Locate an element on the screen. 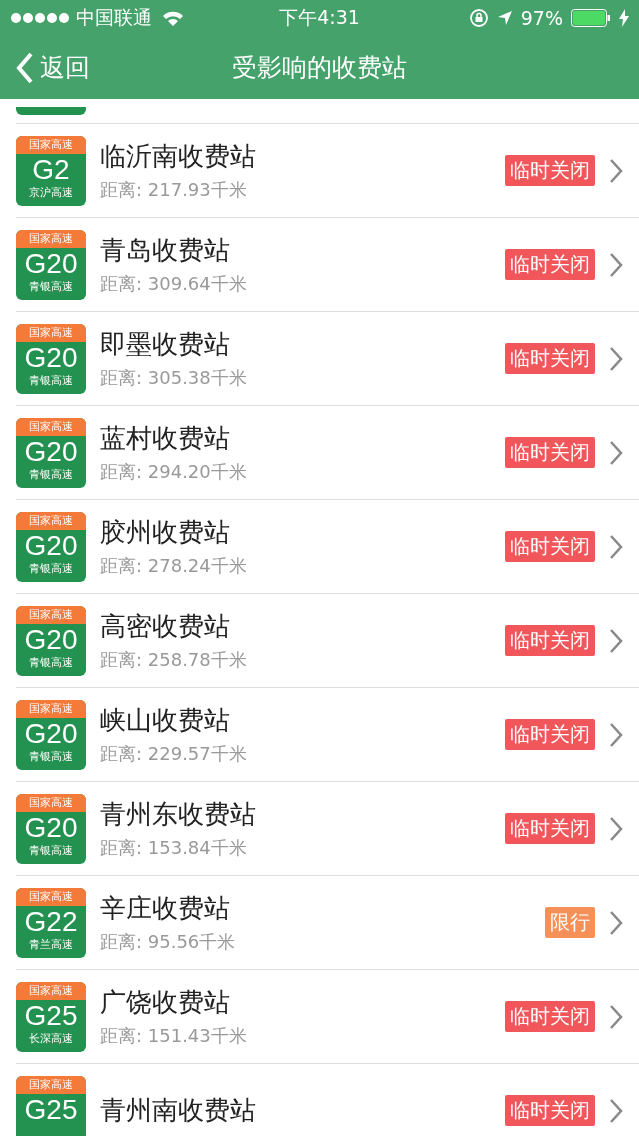  location-arrow-icon is located at coordinates (504, 18).